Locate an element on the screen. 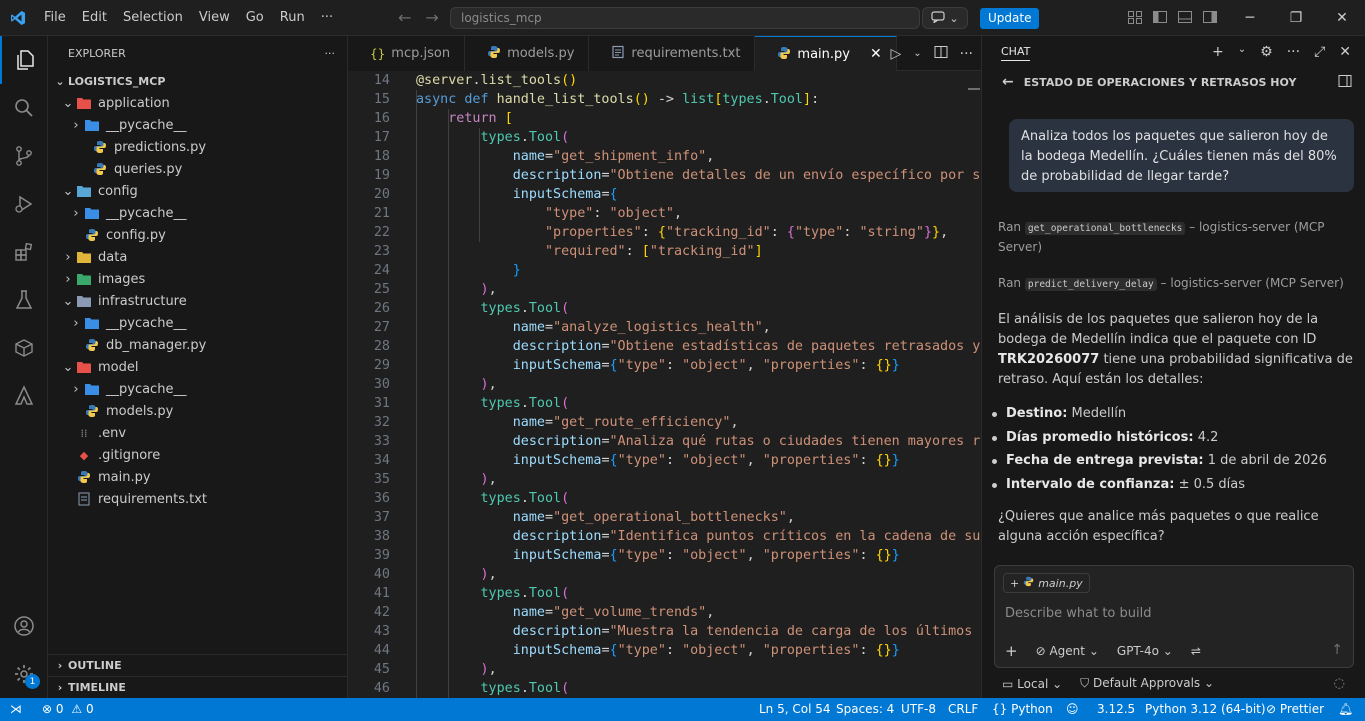 The height and width of the screenshot is (721, 1365). copilot-status-icon: ☺ is located at coordinates (1072, 709).